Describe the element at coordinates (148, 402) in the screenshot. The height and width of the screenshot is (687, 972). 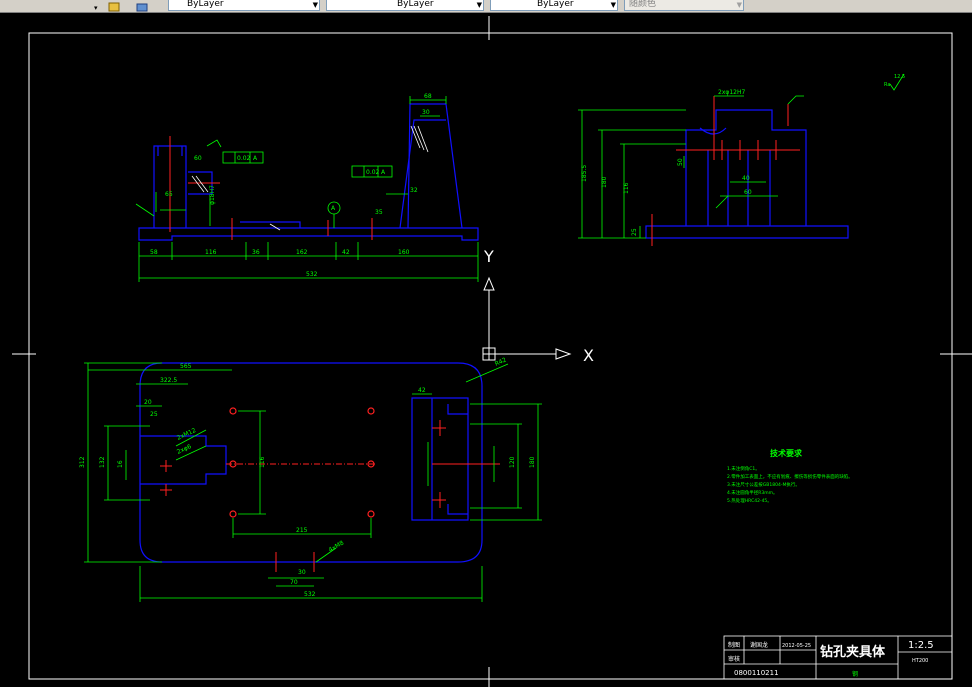
I see `dim-20: 20` at that location.